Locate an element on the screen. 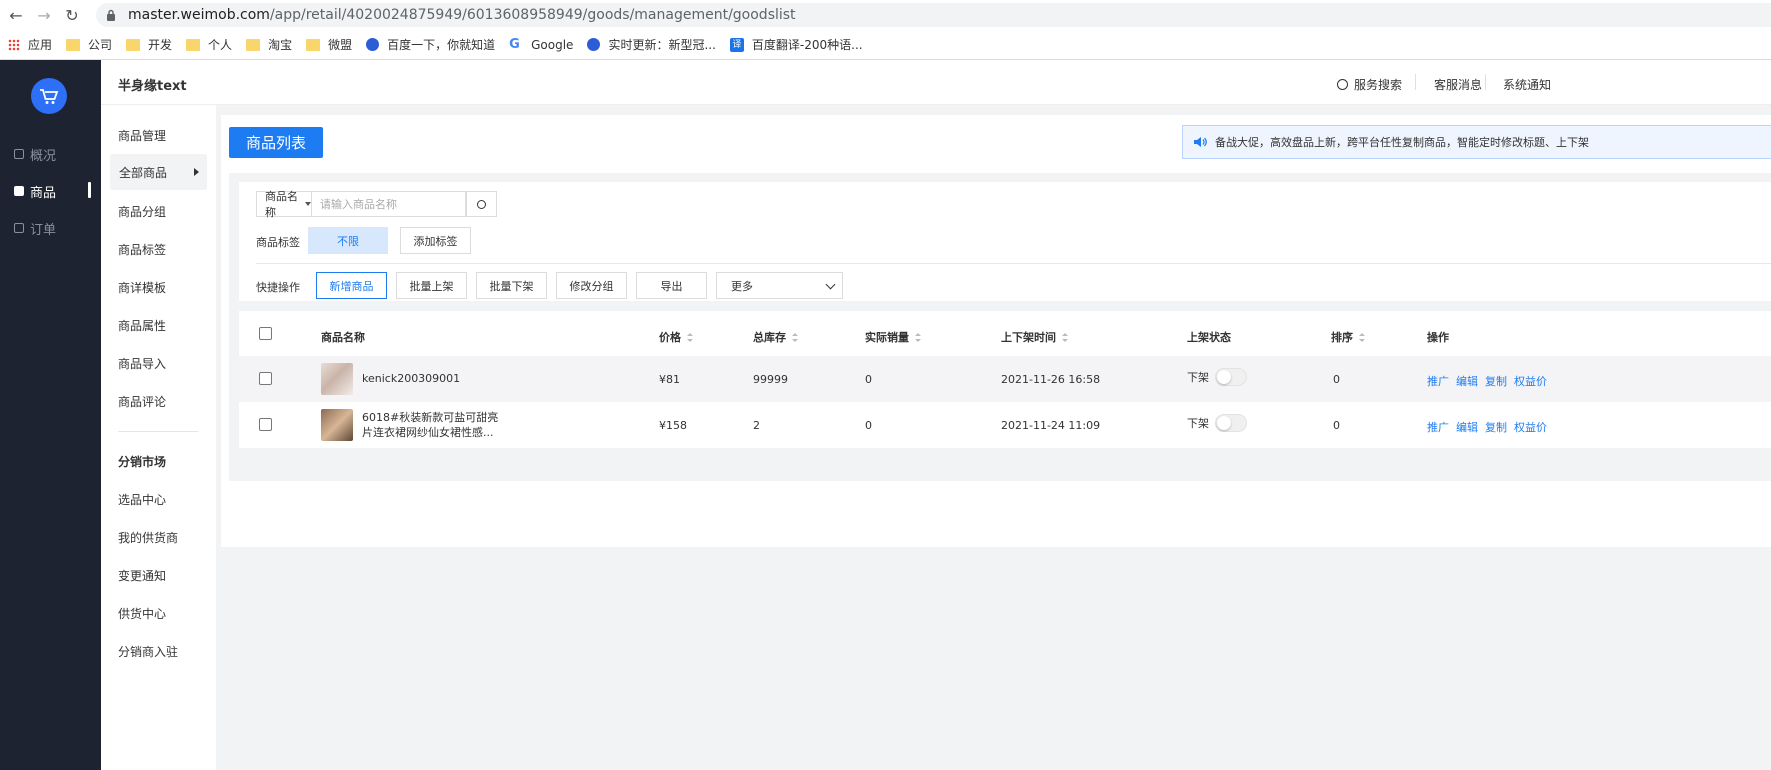 The width and height of the screenshot is (1771, 770). bookmark-baidu: 百度一下，你就知道 is located at coordinates (430, 44).